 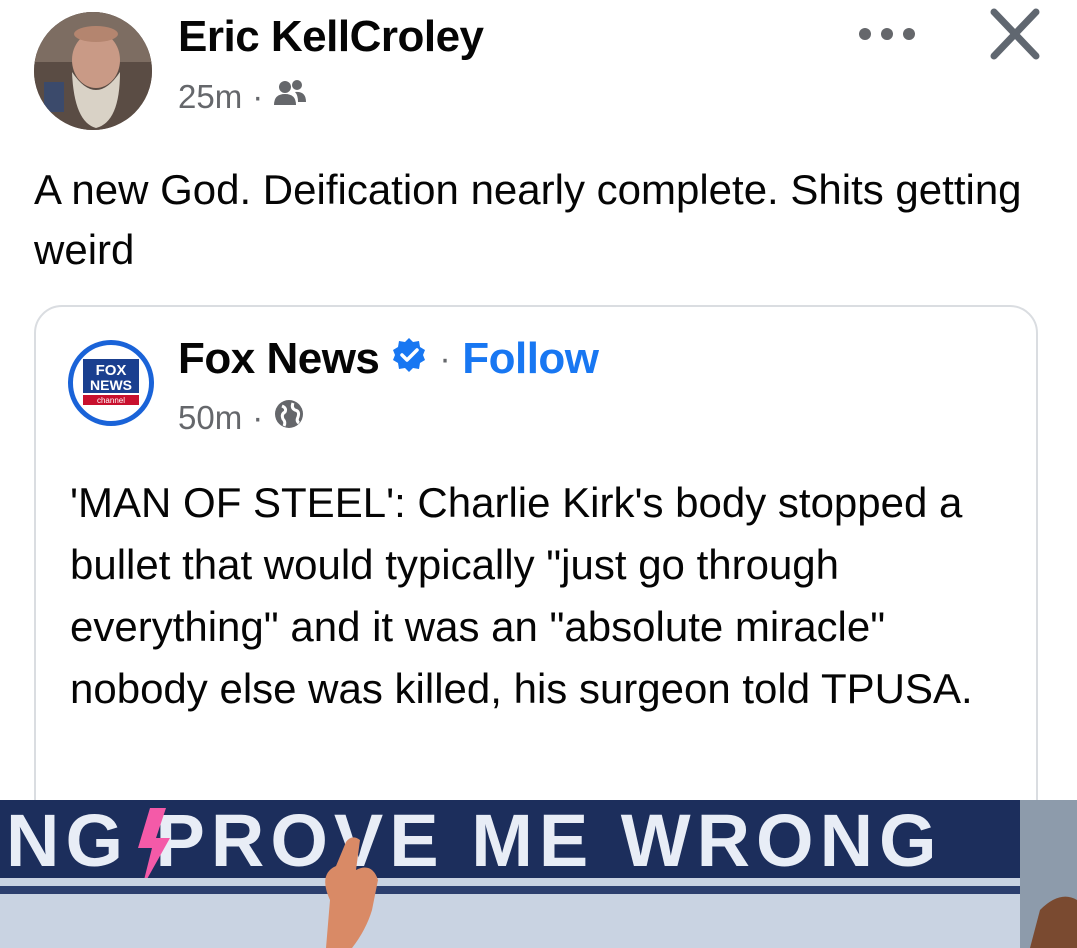 I want to click on shared-page-header: Fox News · Follow, so click(x=388, y=359).